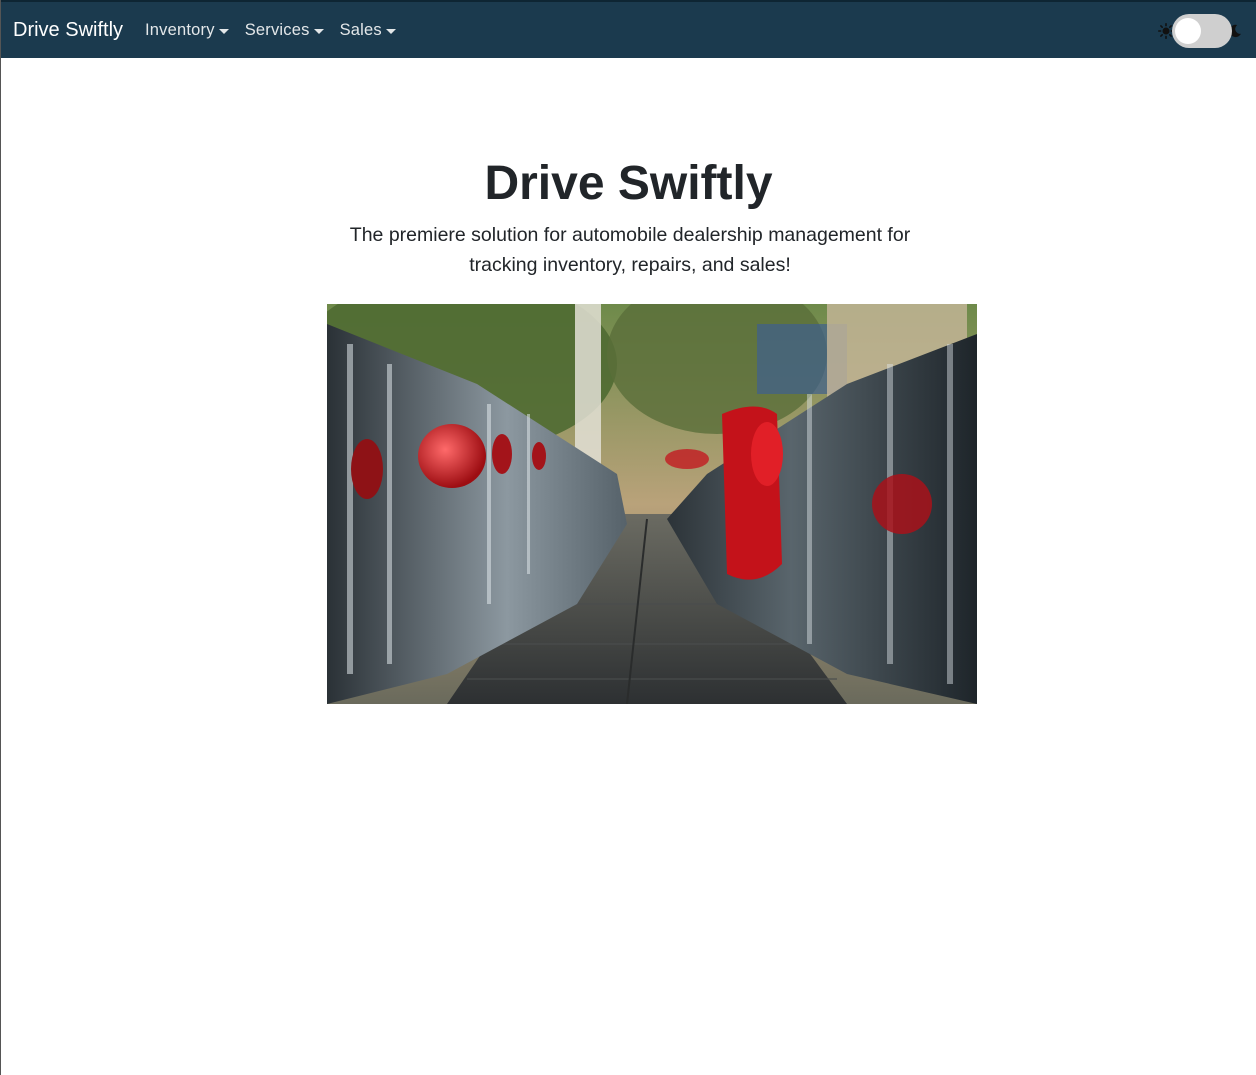  I want to click on nav-dropdown-sales: Sales, so click(368, 30).